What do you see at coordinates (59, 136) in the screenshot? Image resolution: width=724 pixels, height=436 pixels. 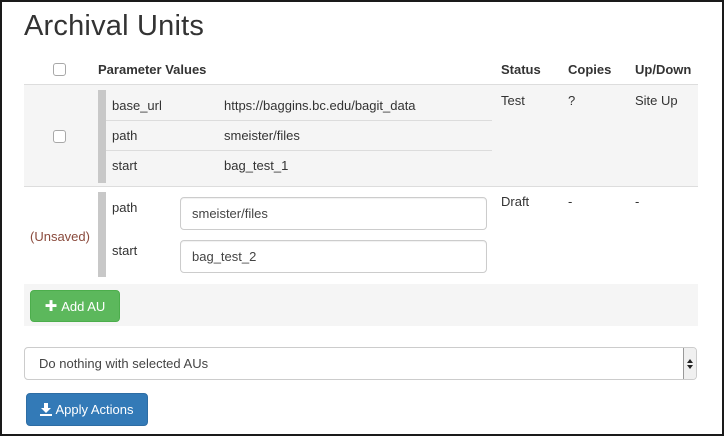 I see `row-select-checkbox` at bounding box center [59, 136].